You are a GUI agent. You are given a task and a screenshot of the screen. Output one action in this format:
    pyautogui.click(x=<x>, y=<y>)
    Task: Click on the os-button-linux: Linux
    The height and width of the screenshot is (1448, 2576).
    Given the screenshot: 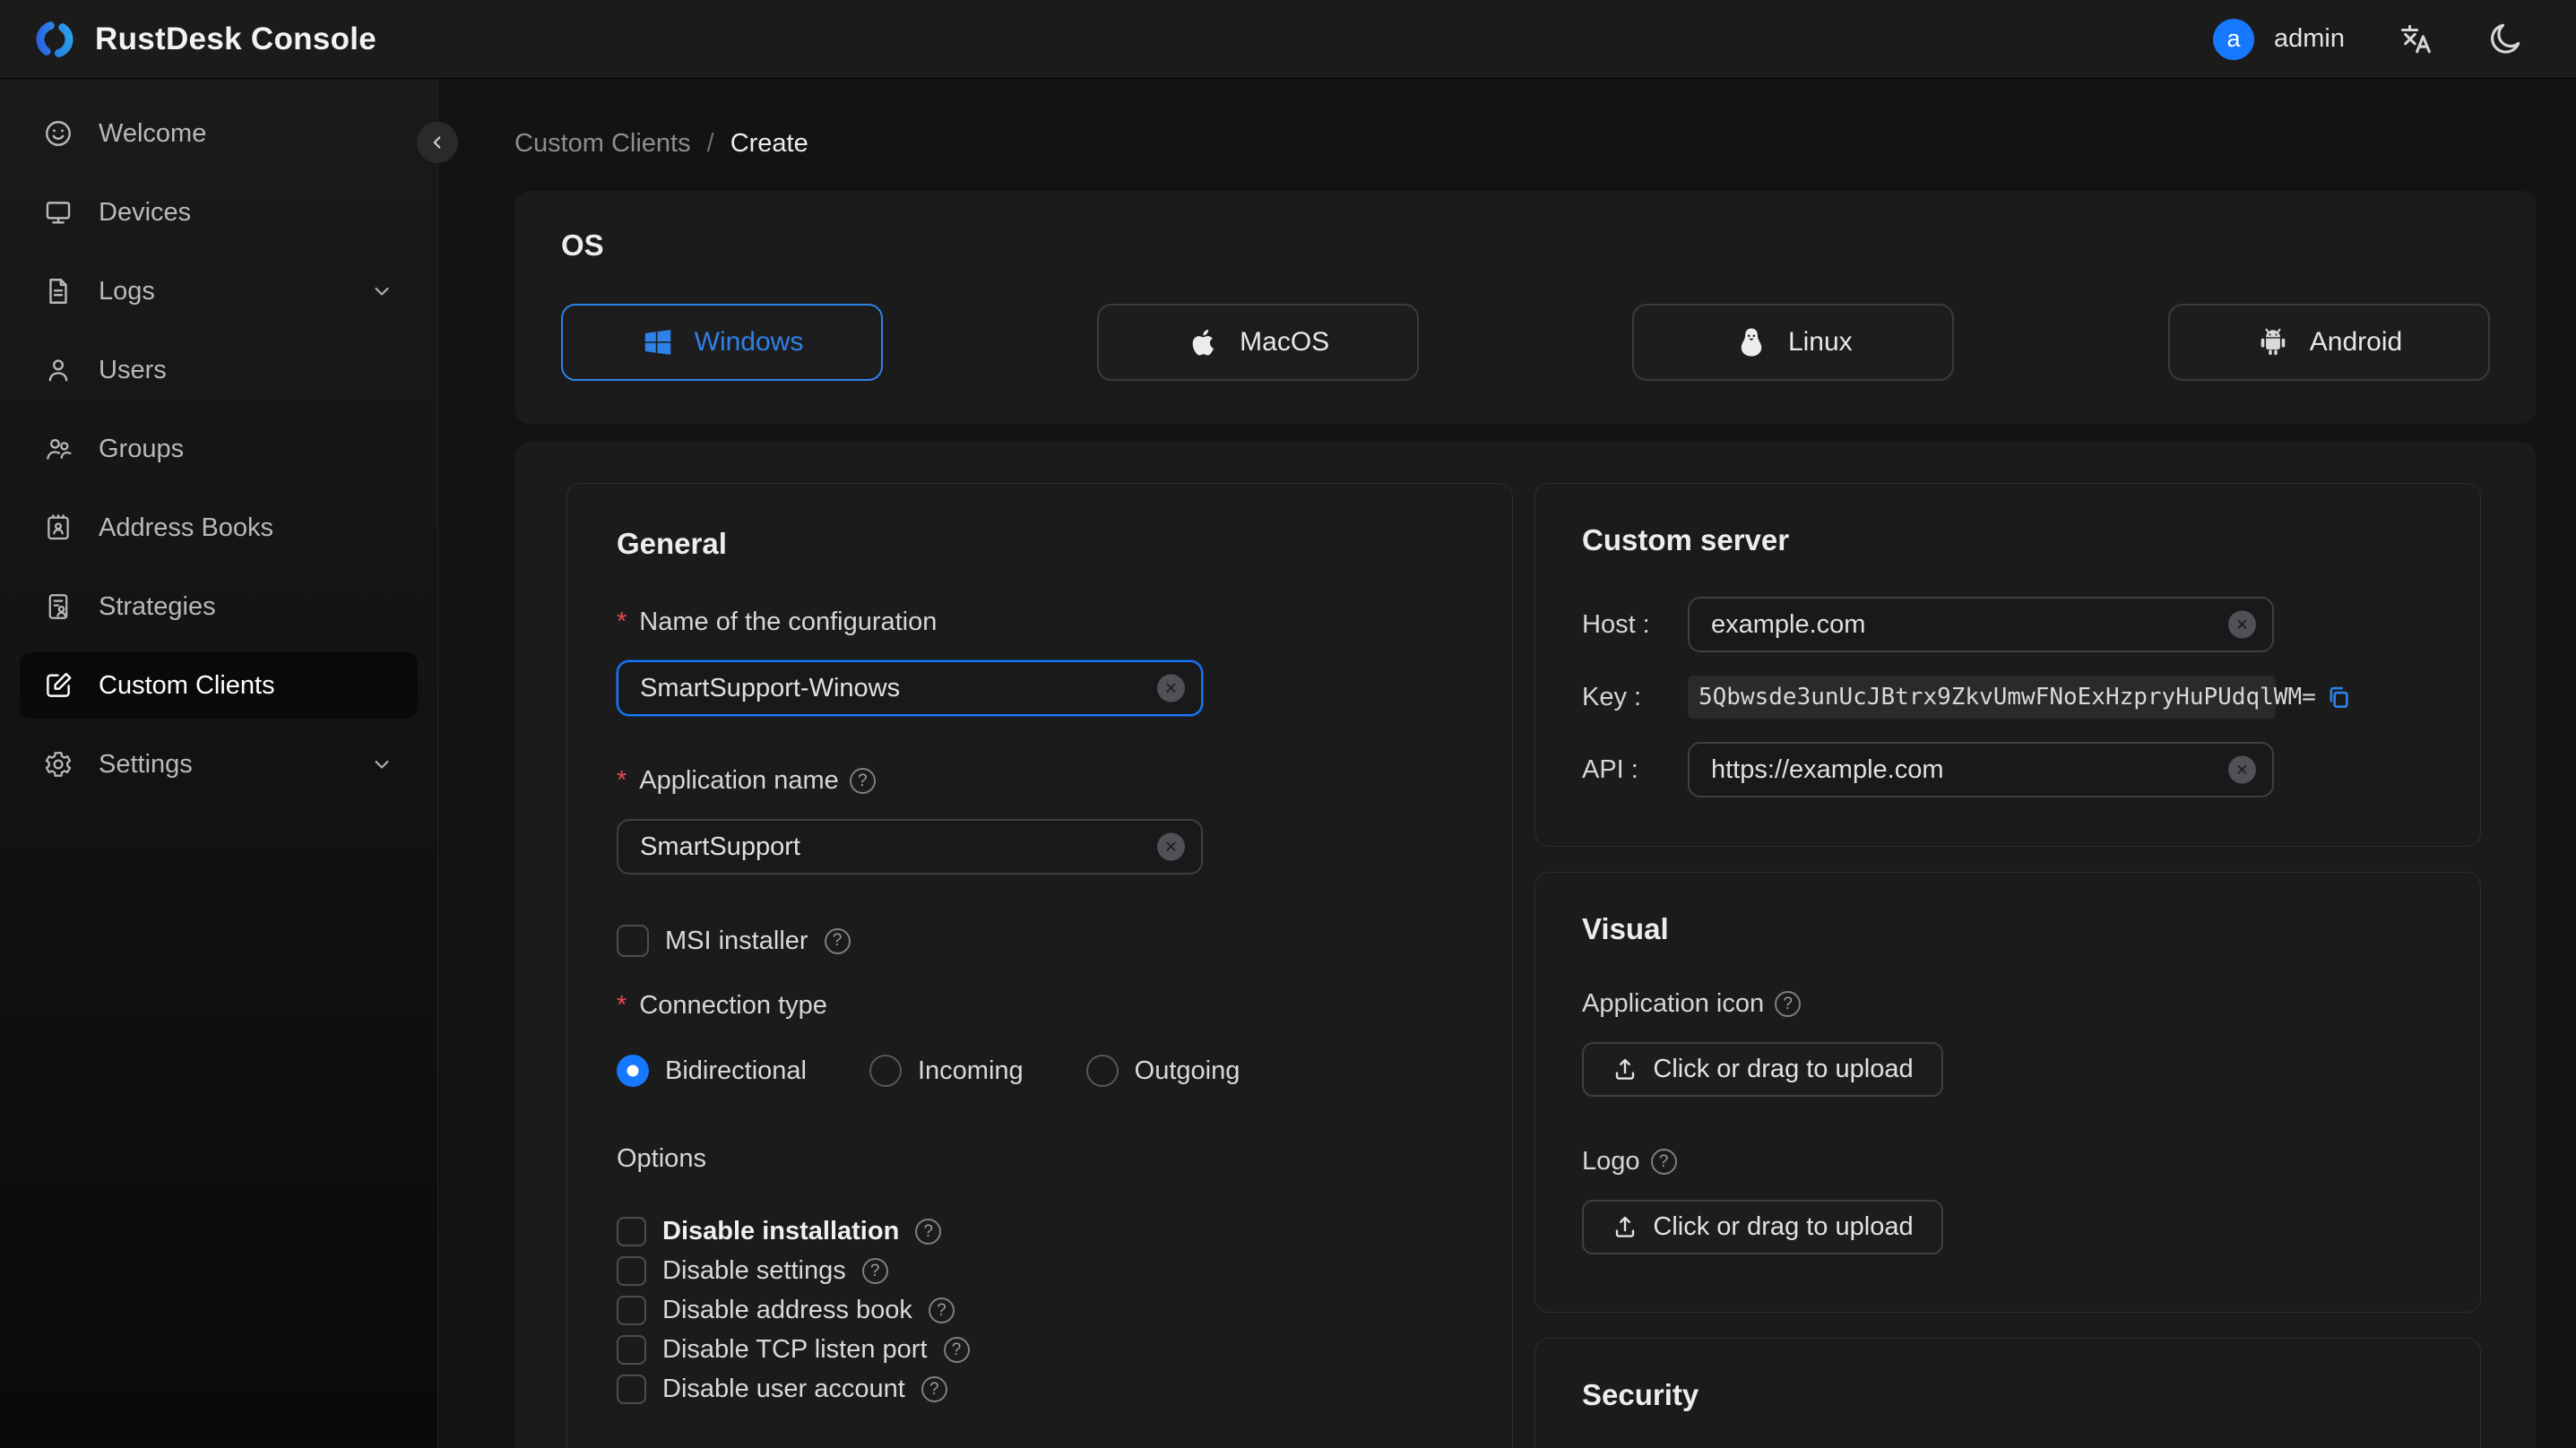 What is the action you would take?
    pyautogui.click(x=1793, y=342)
    